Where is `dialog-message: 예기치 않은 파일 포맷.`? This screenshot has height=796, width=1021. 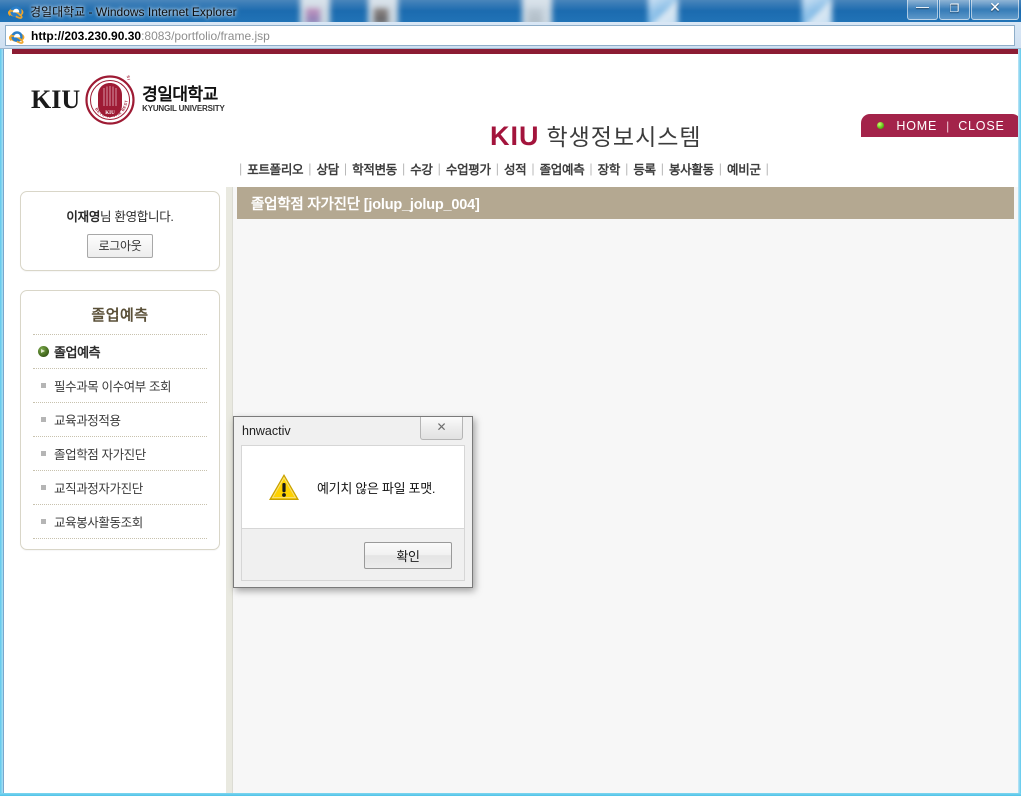
dialog-message: 예기치 않은 파일 포맷. is located at coordinates (376, 488).